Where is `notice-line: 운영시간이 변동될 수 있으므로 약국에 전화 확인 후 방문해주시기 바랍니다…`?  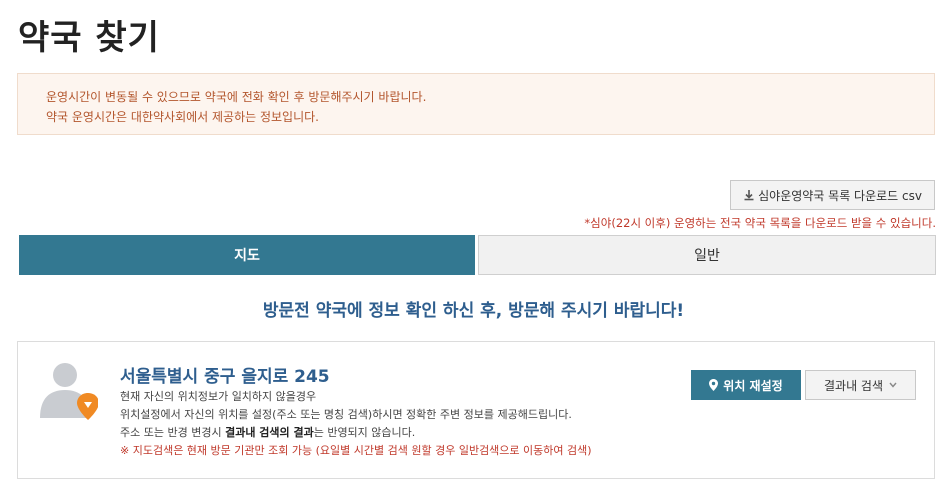 notice-line: 운영시간이 변동될 수 있으므로 약국에 전화 확인 후 방문해주시기 바랍니다… is located at coordinates (236, 97).